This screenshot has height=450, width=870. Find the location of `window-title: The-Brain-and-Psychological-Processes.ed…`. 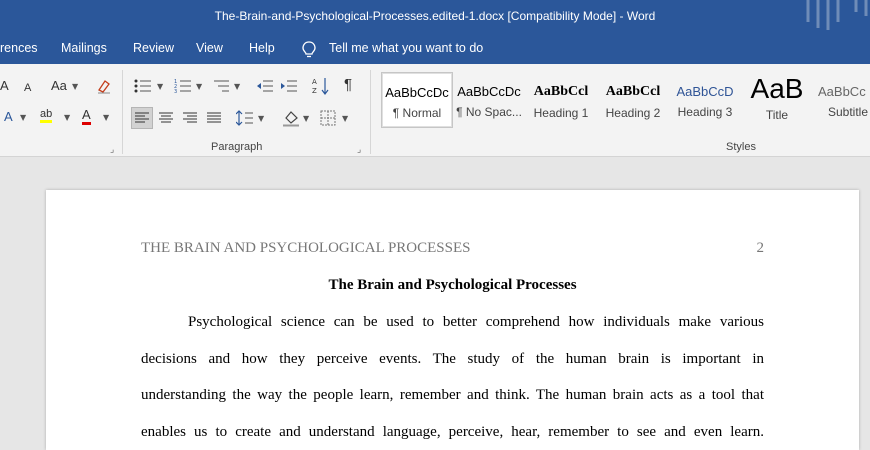

window-title: The-Brain-and-Psychological-Processes.ed… is located at coordinates (435, 16).